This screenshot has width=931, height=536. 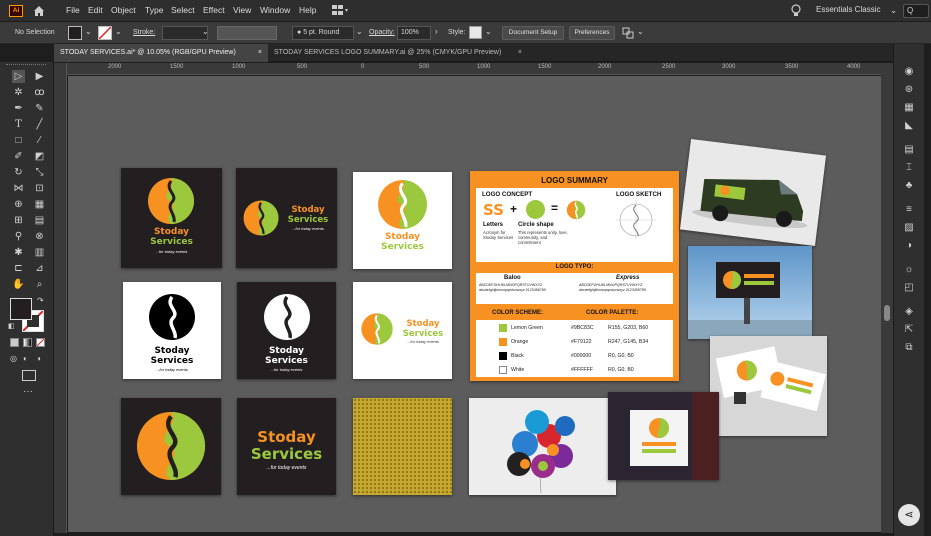 What do you see at coordinates (11, 326) in the screenshot?
I see `default-fill-stroke-icon: ◧` at bounding box center [11, 326].